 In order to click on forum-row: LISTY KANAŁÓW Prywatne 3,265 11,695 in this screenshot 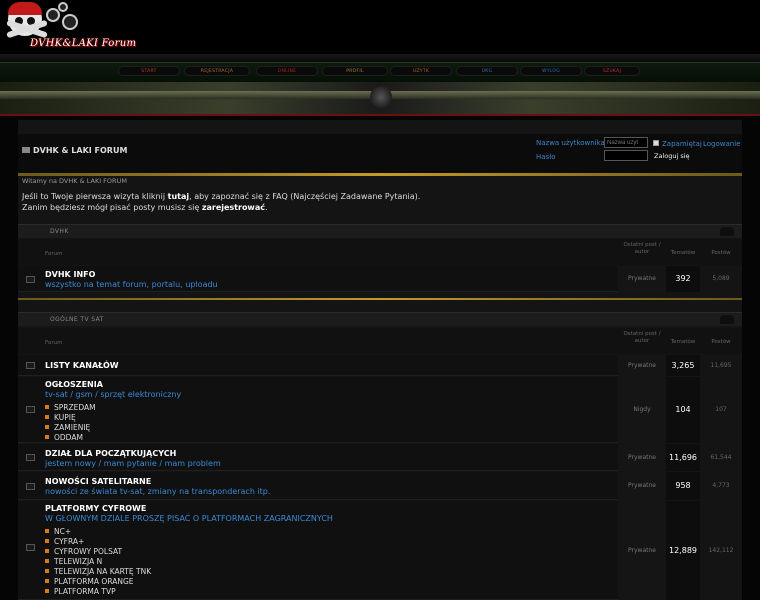, I will do `click(380, 365)`.